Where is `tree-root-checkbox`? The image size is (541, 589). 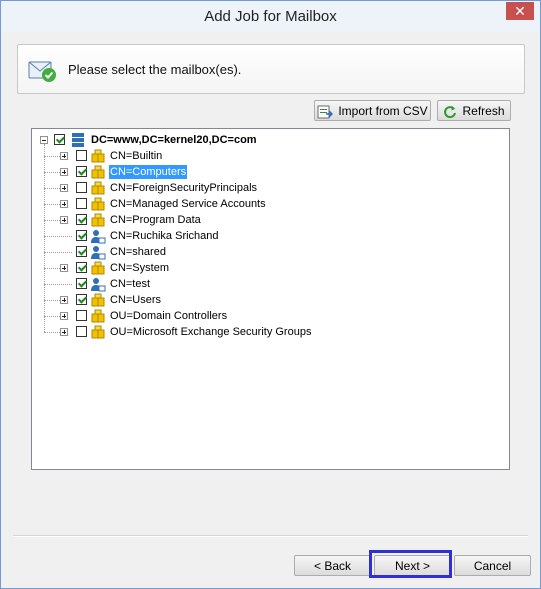 tree-root-checkbox is located at coordinates (59, 139).